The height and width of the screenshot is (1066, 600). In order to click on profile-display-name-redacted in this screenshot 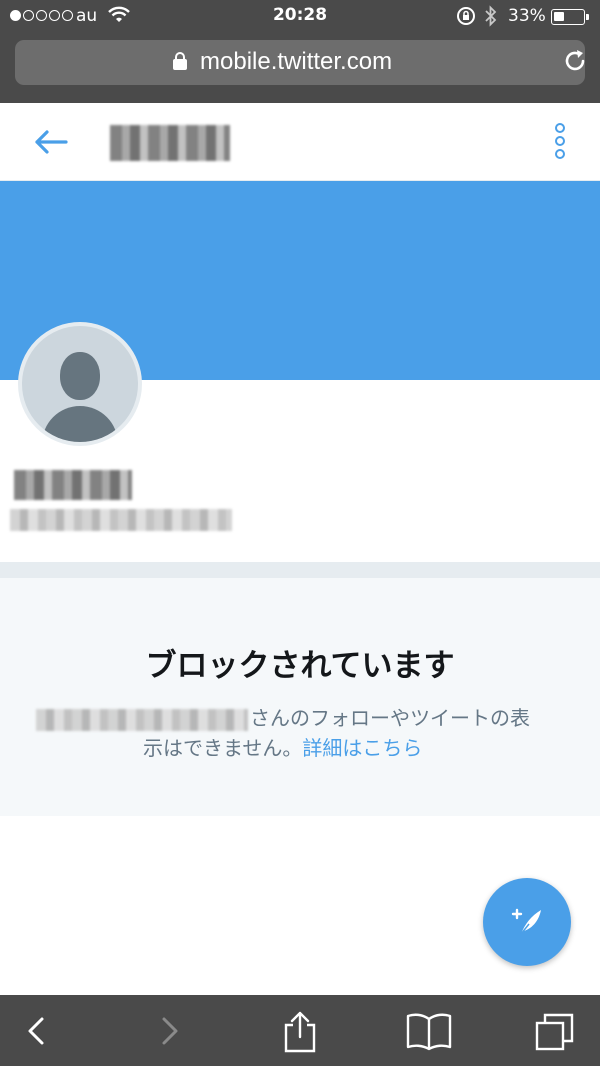, I will do `click(73, 485)`.